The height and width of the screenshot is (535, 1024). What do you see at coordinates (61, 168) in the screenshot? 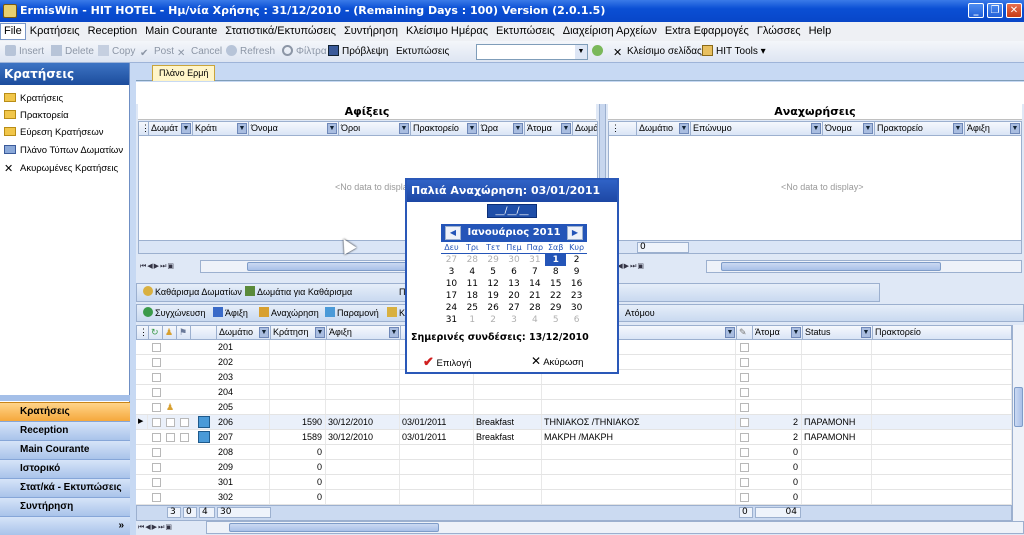
I see `sidebar-item-cancelled-bookings: ✕ Ακυρωμένες Κρατήσεις` at bounding box center [61, 168].